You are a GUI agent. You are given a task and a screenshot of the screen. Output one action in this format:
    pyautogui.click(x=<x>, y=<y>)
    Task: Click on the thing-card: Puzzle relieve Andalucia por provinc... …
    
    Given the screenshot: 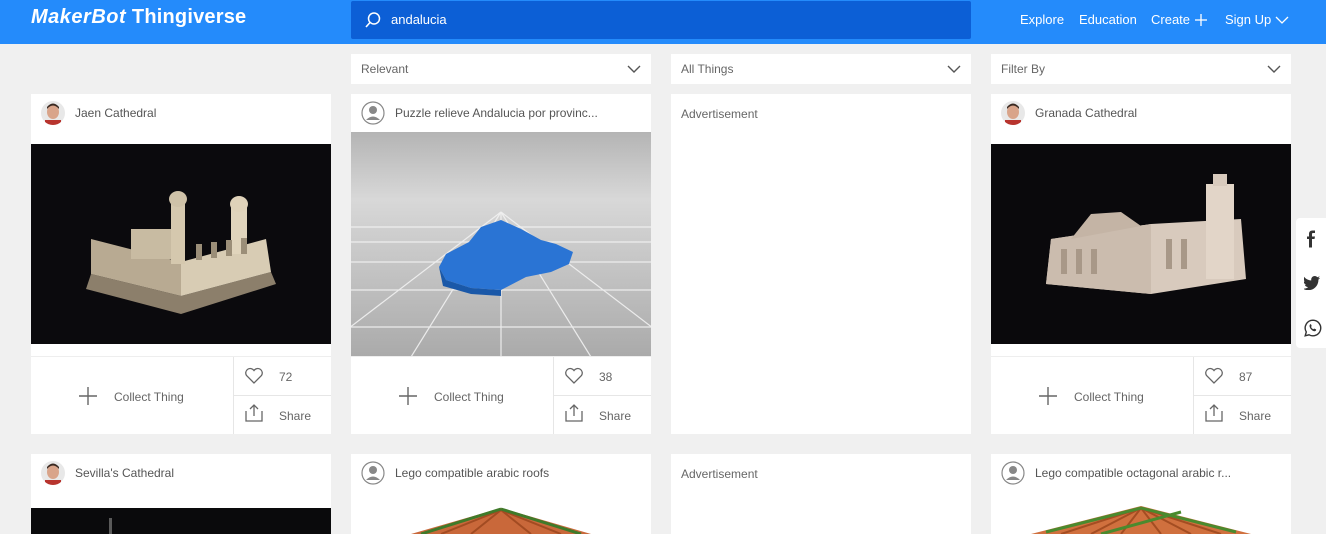 What is the action you would take?
    pyautogui.click(x=501, y=264)
    